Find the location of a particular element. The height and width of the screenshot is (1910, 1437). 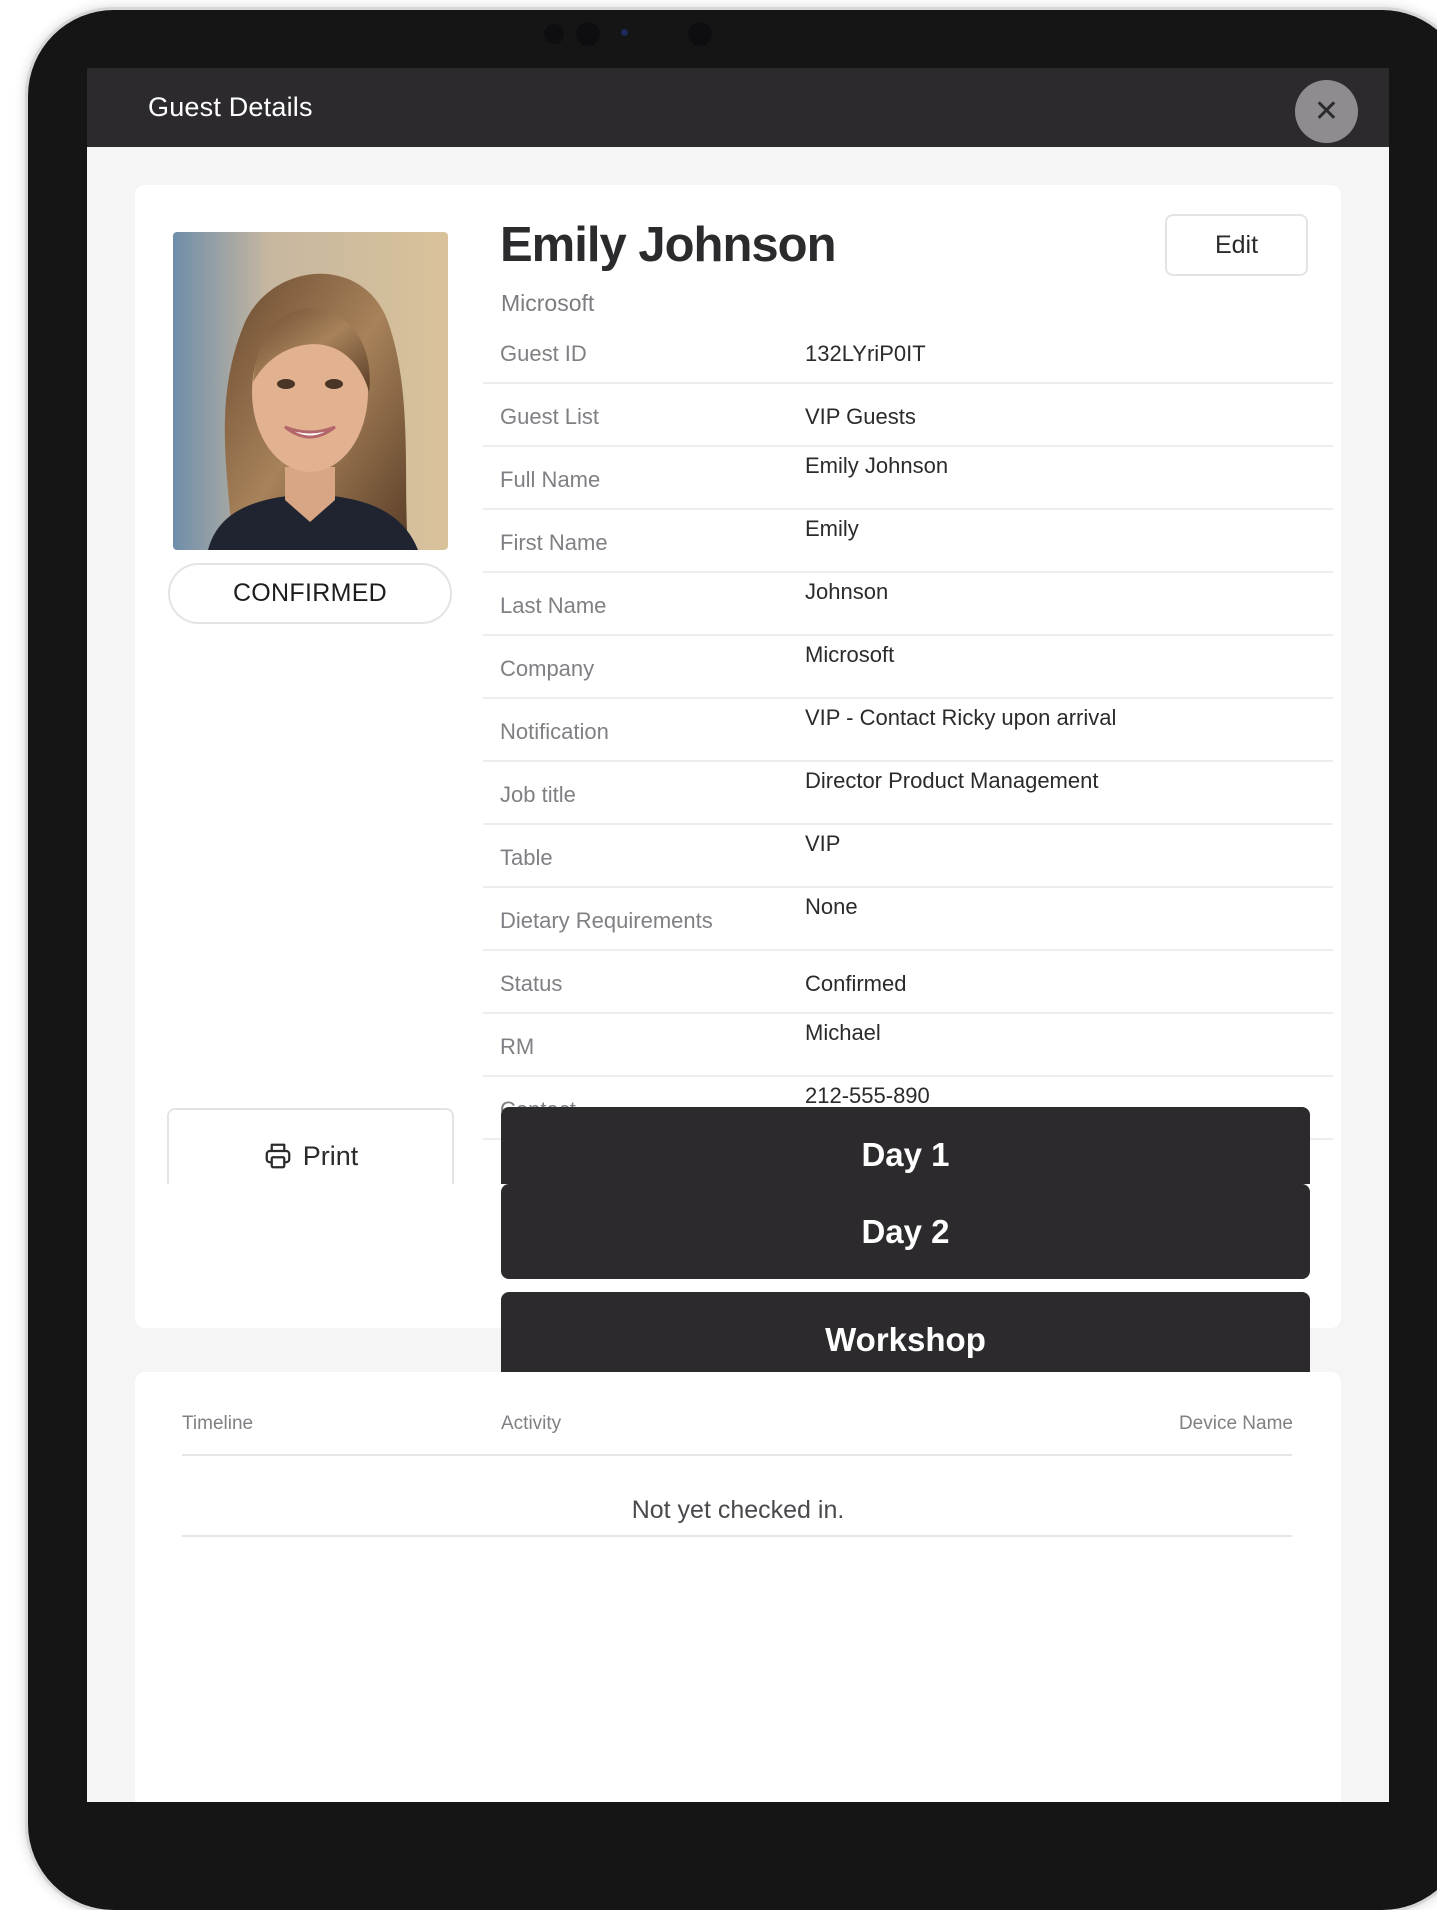

detail-label: Notification is located at coordinates (554, 731).